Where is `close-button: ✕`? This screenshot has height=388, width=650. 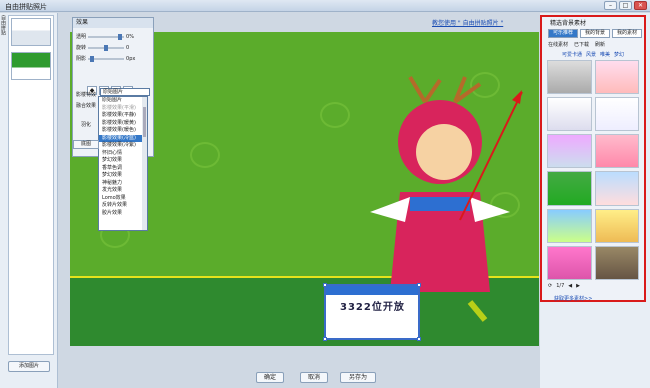 close-button: ✕ is located at coordinates (640, 5).